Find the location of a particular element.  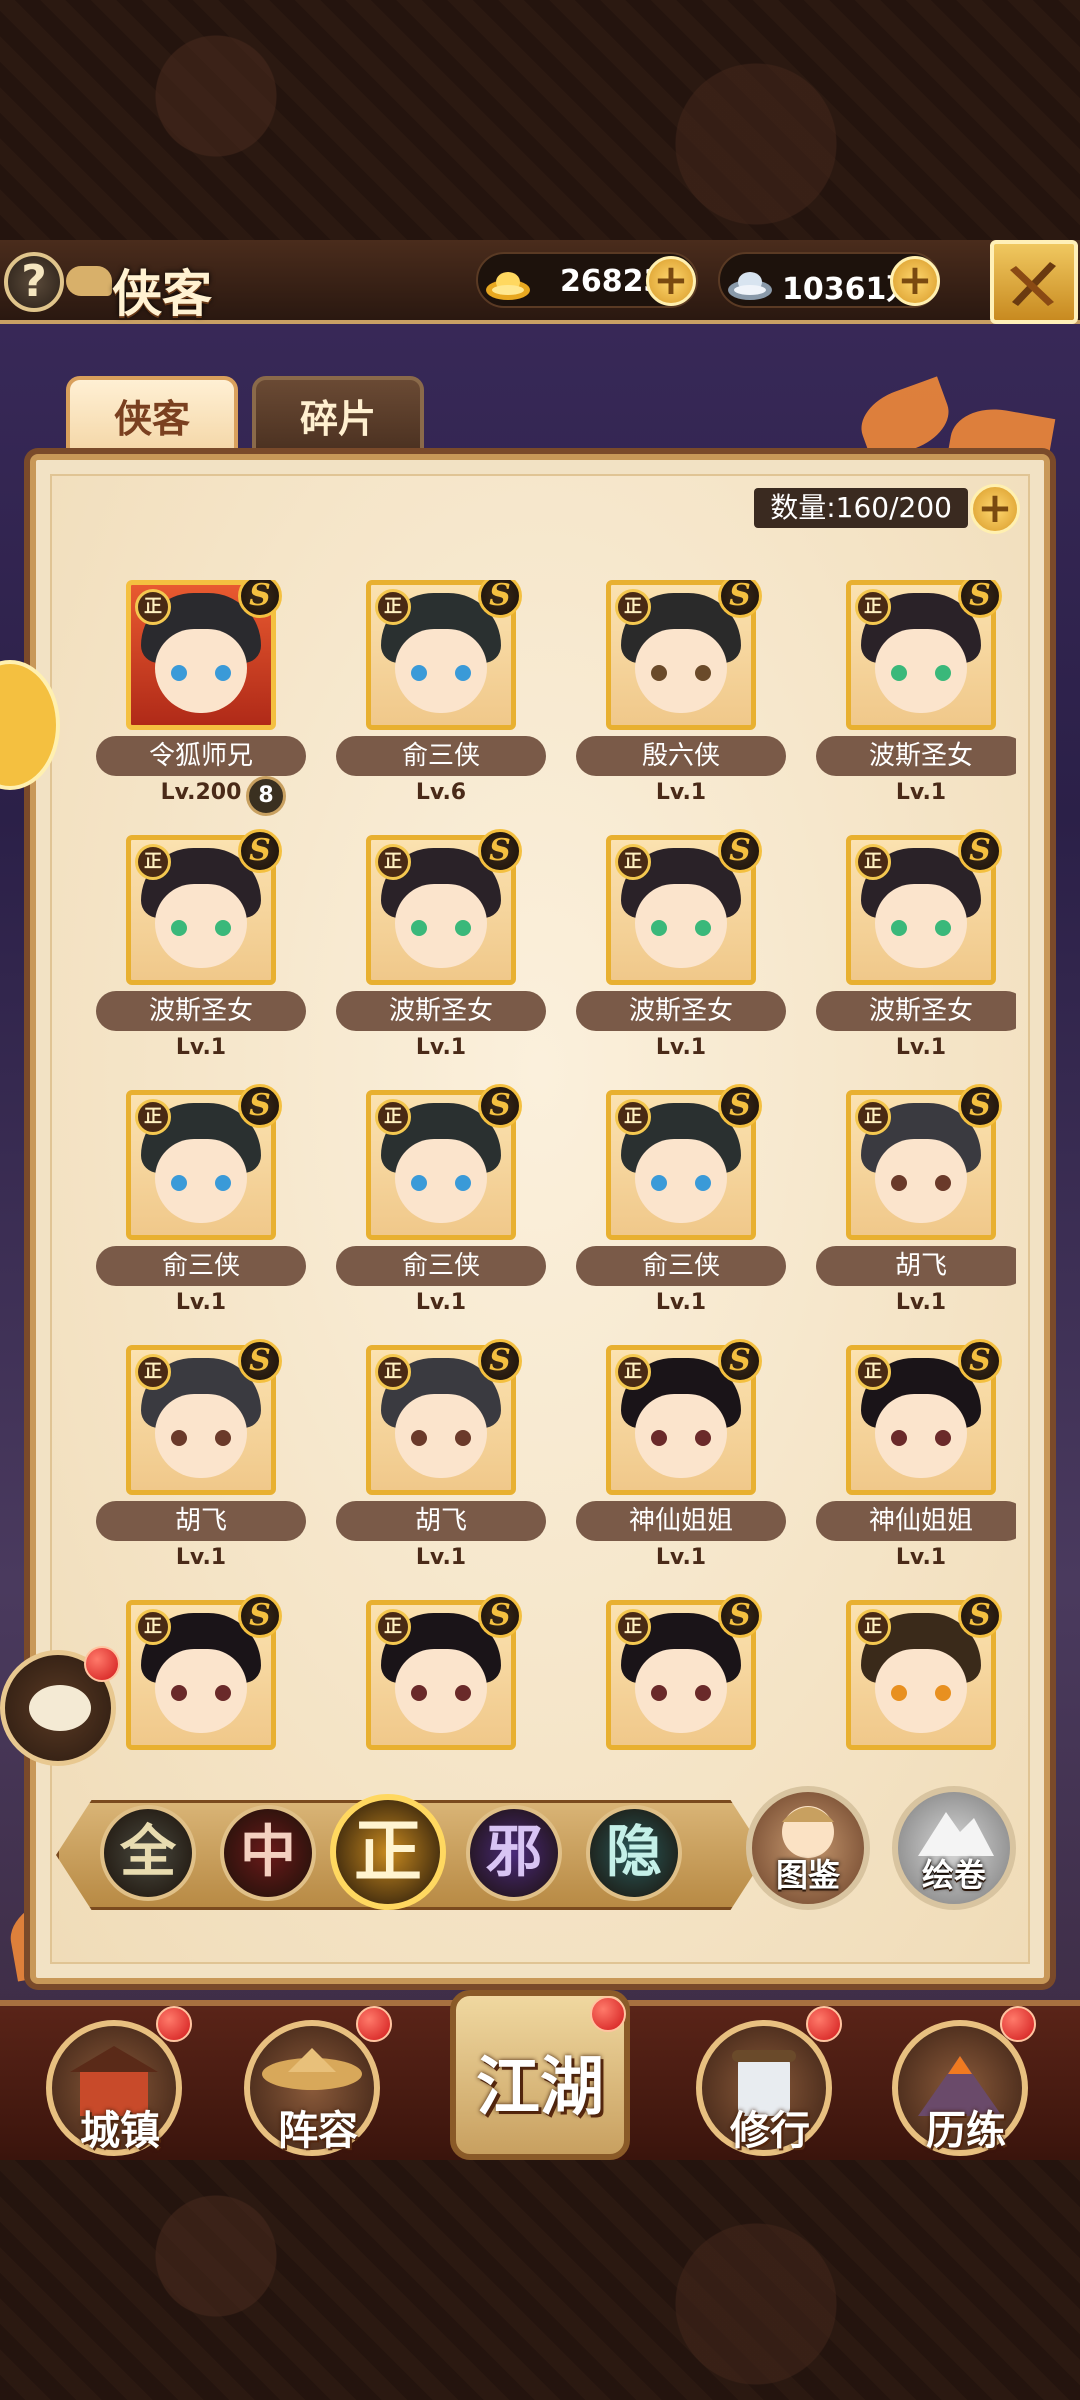

hero-card: 正 S 俞三侠 Lv.6 is located at coordinates (441, 700).